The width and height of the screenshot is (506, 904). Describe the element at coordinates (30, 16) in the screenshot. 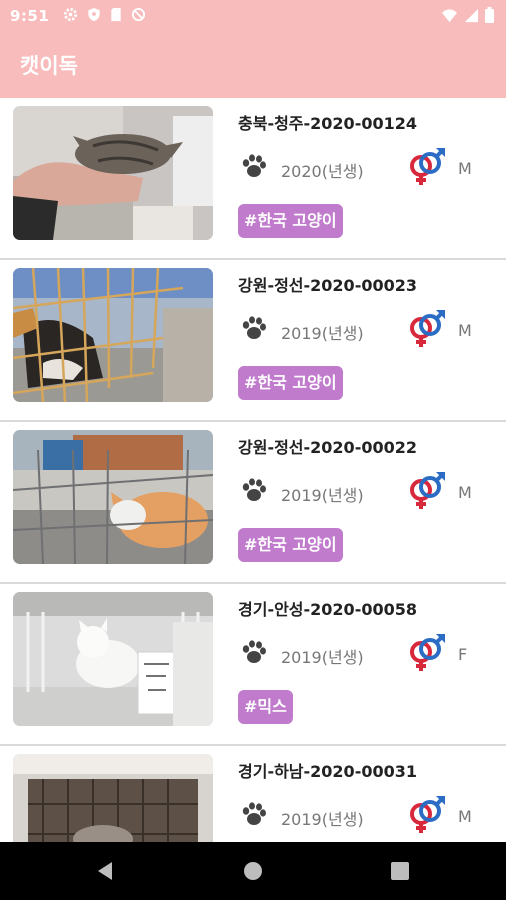

I see `status-time: 9:51` at that location.